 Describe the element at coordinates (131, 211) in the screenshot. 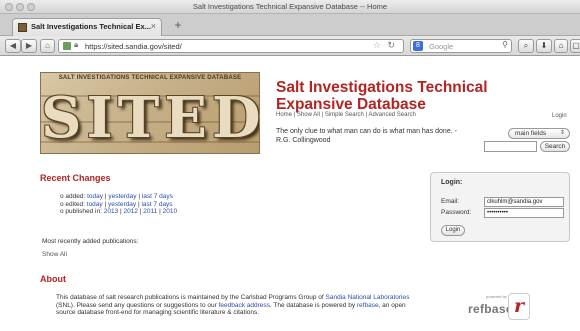

I see `published-2012-link: 2012` at that location.